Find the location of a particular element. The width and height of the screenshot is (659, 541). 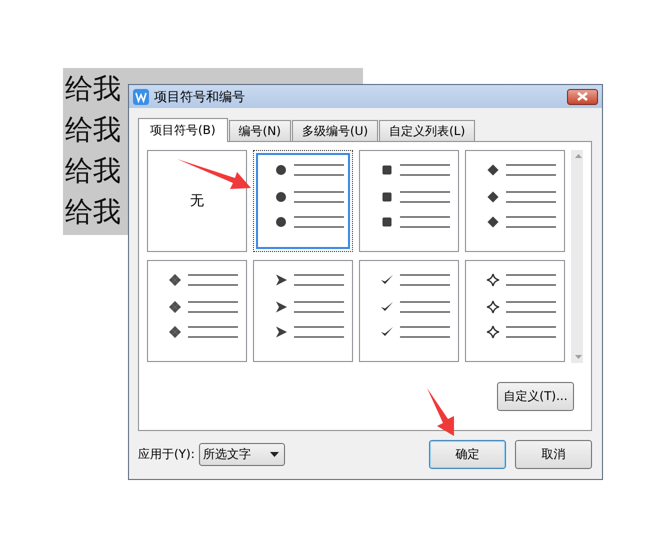

bullet-option: 无 is located at coordinates (197, 201).